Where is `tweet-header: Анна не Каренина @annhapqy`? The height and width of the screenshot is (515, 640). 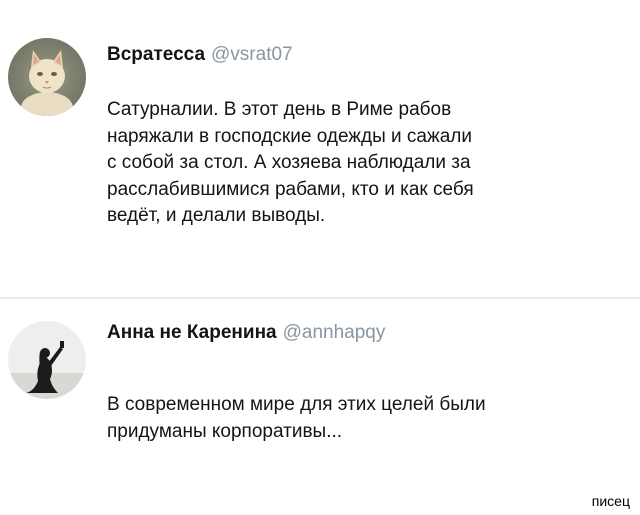
tweet-header: Анна не Каренина @annhapqy is located at coordinates (246, 333).